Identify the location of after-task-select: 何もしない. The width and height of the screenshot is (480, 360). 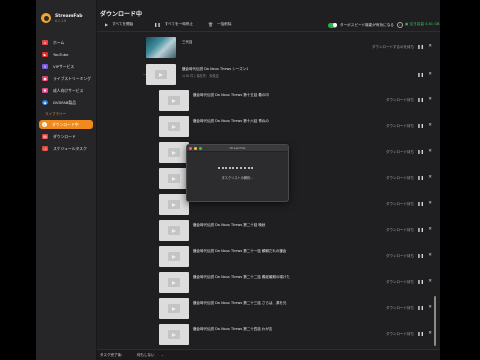
(146, 355).